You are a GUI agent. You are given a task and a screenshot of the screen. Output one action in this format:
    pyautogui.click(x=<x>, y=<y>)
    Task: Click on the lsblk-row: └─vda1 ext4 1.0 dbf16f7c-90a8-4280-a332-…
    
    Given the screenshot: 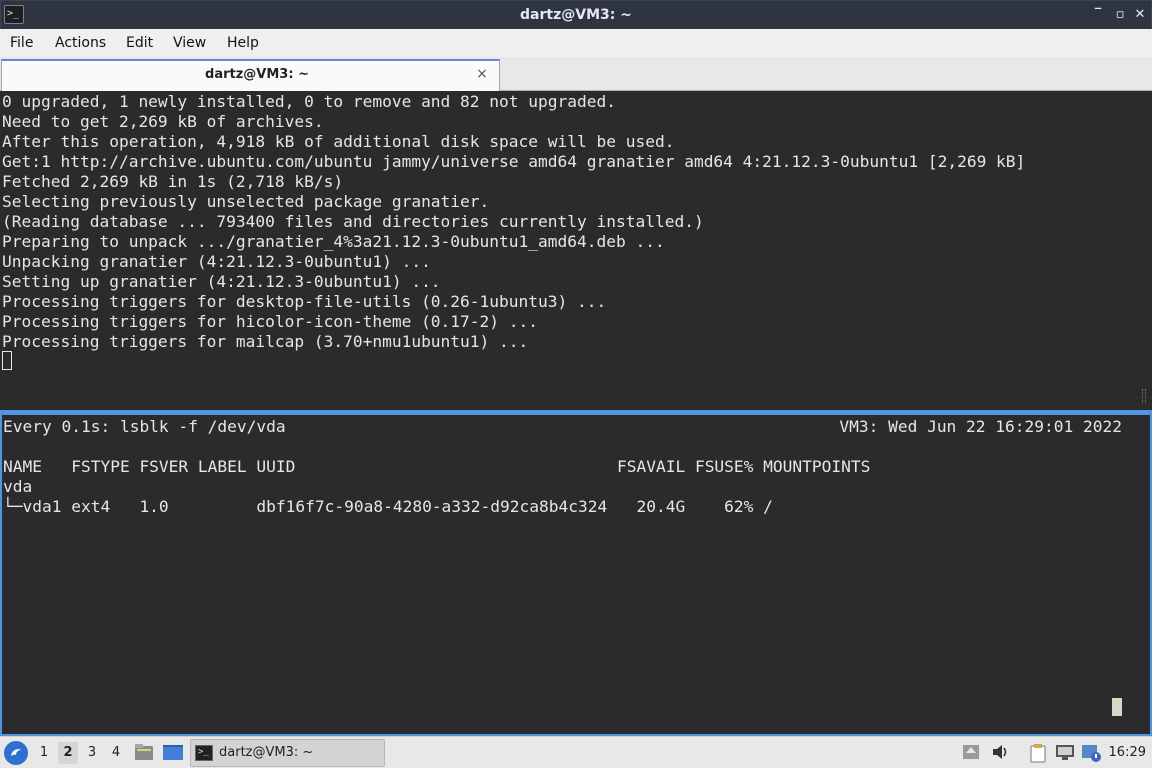 What is the action you would take?
    pyautogui.click(x=388, y=506)
    